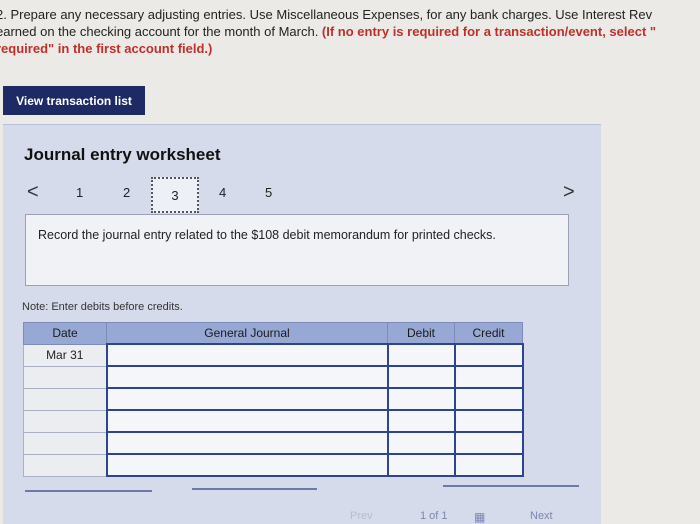  Describe the element at coordinates (102, 307) in the screenshot. I see `debits-note: Note: Enter debits before credits.` at that location.